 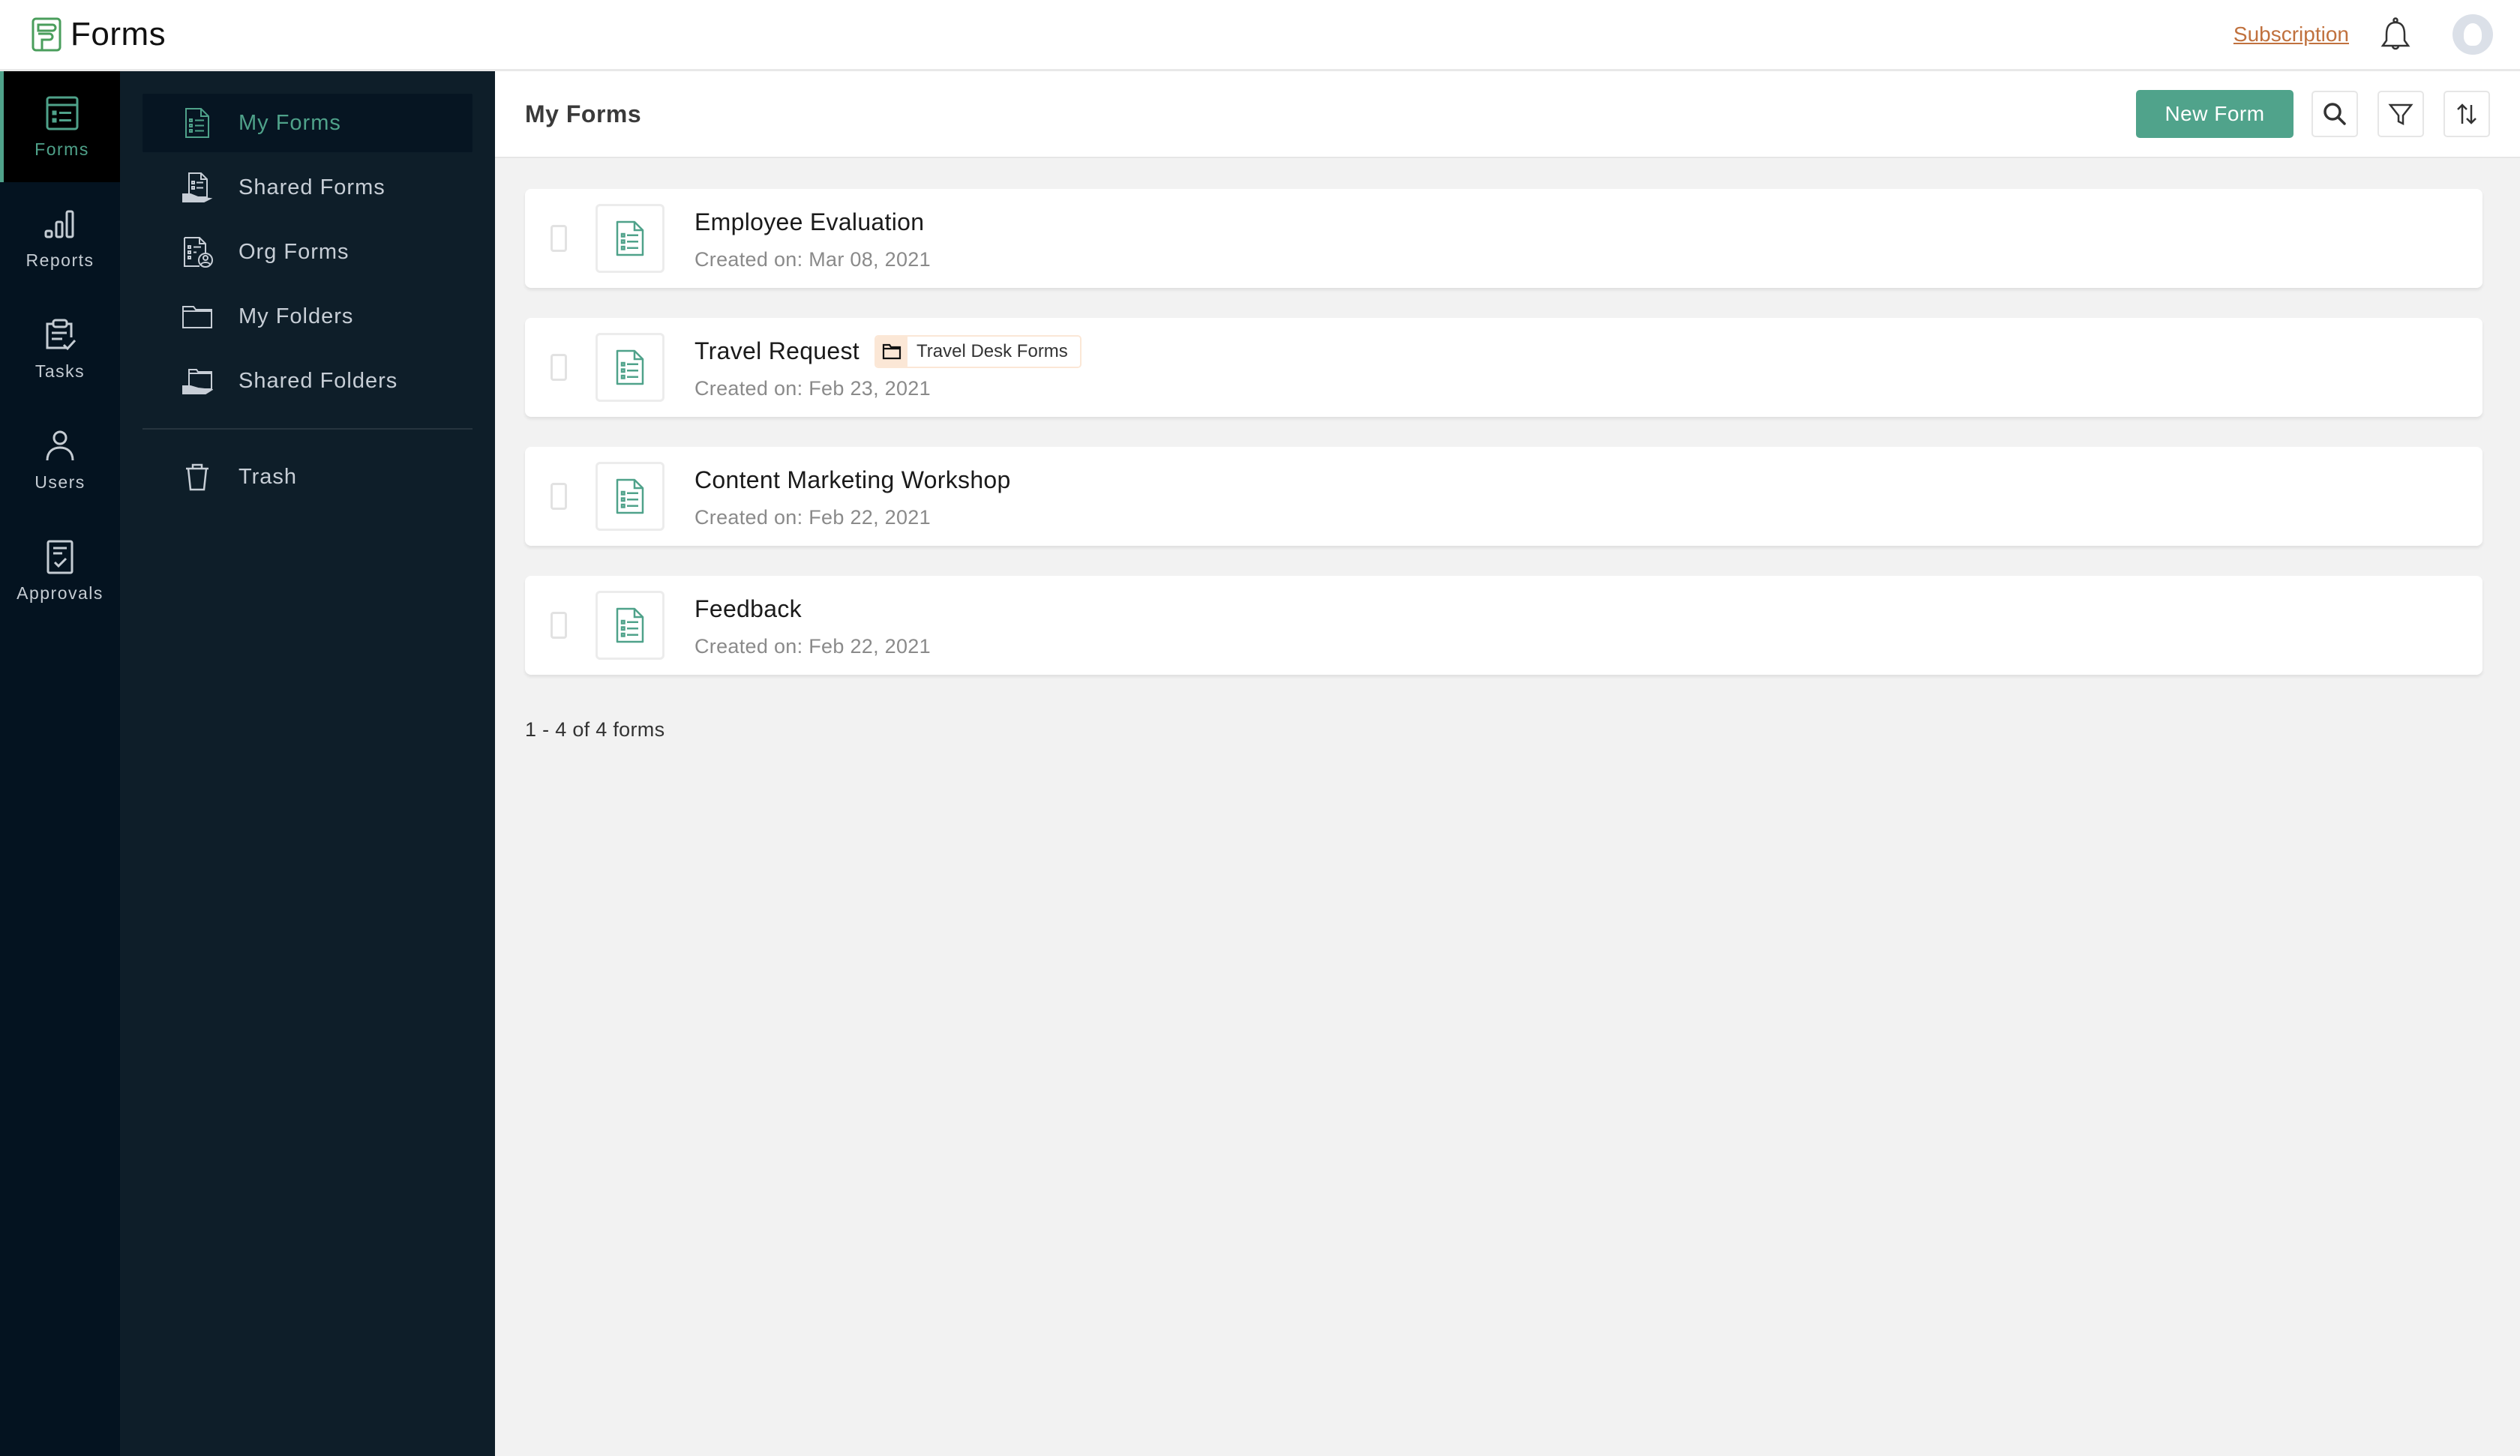 I want to click on subnav-item-shared-forms: Shared Forms, so click(x=307, y=187).